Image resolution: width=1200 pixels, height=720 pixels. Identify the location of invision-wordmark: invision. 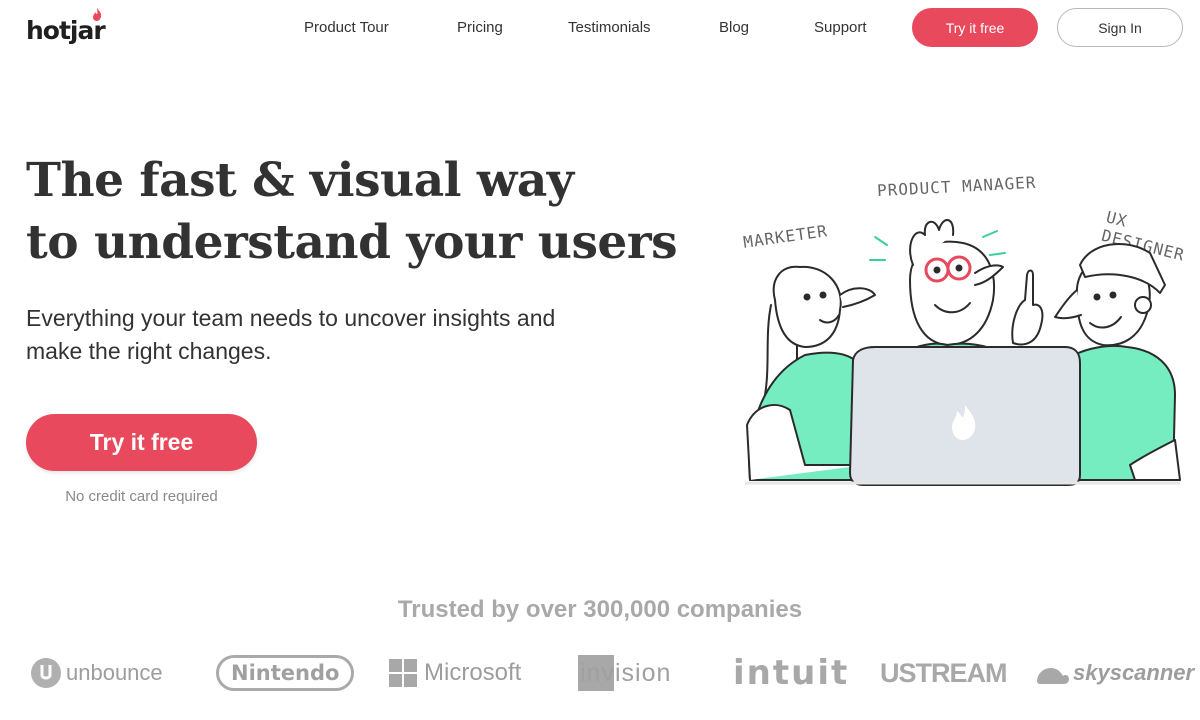
(626, 672).